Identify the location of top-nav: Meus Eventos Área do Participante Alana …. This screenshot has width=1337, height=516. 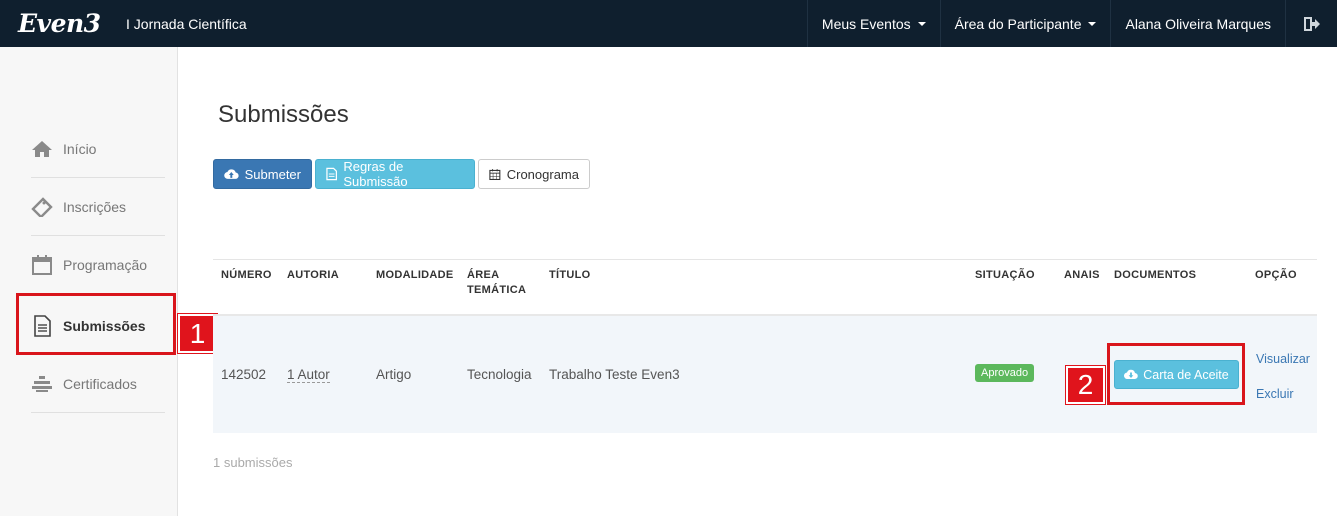
(1071, 23).